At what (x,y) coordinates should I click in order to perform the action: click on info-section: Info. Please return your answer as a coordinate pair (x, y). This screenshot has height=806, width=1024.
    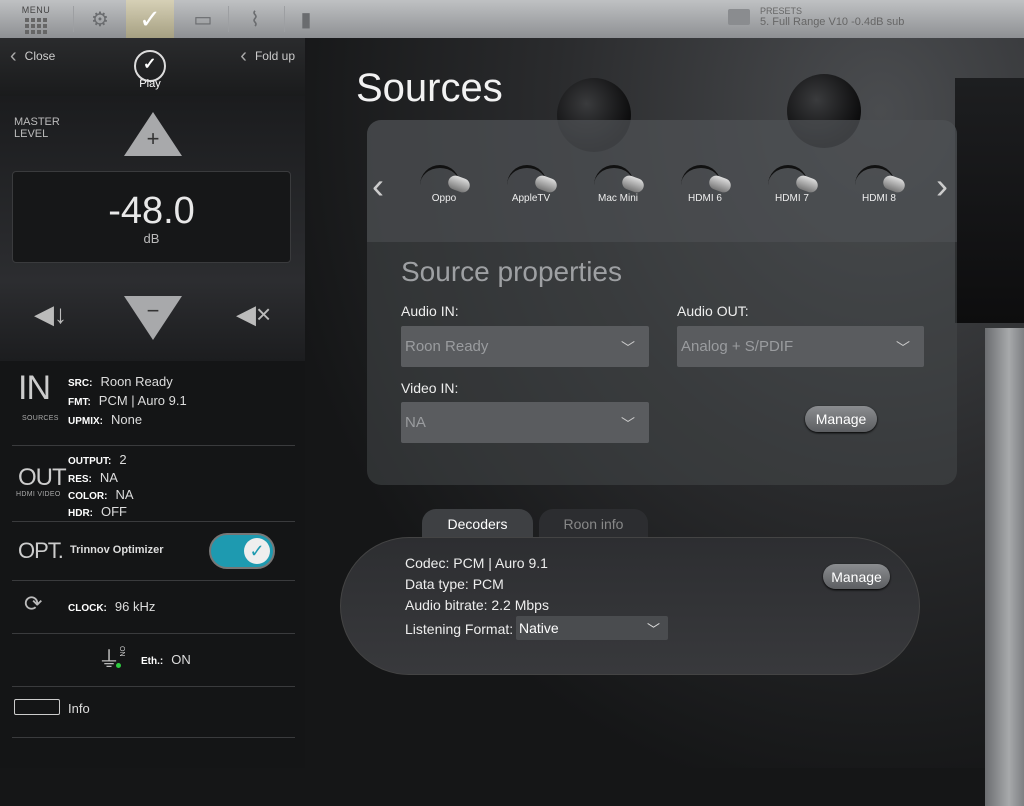
    Looking at the image, I should click on (153, 712).